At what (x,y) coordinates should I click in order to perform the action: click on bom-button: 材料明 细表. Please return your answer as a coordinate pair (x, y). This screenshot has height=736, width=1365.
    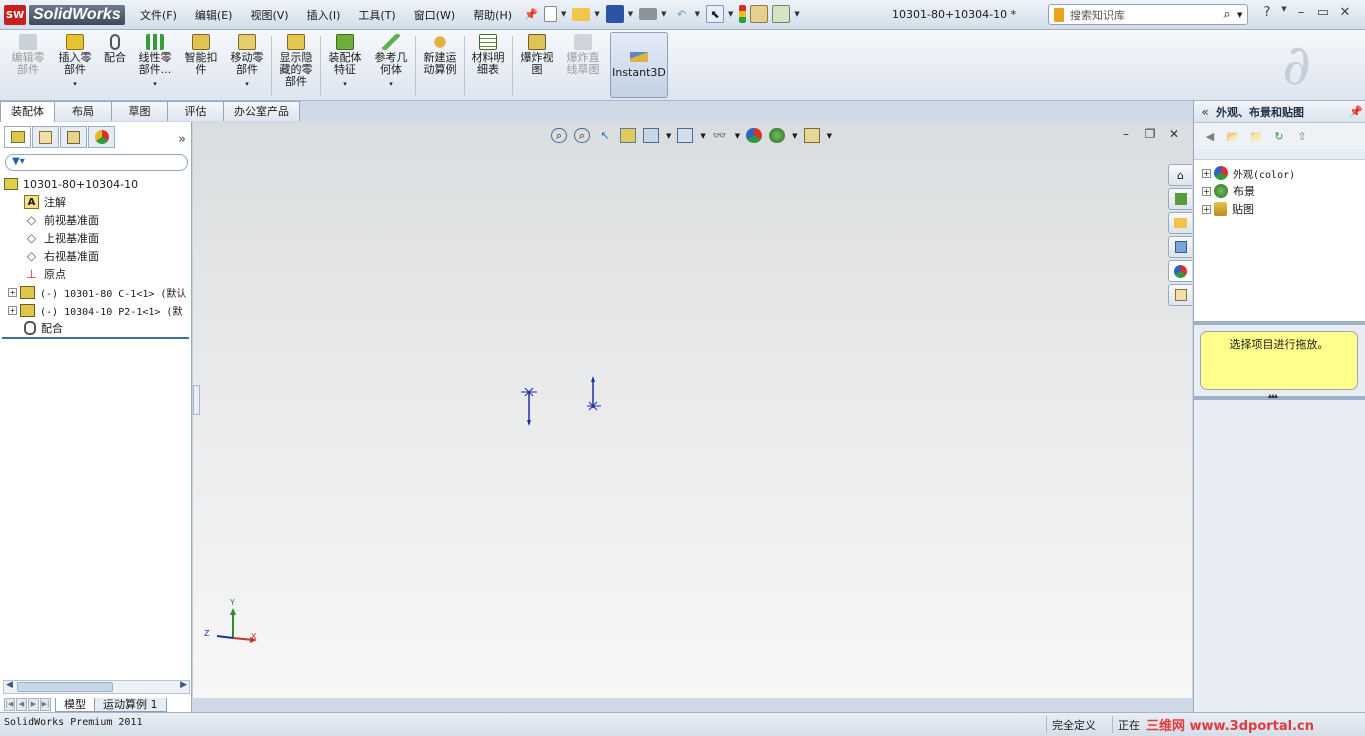
    Looking at the image, I should click on (488, 55).